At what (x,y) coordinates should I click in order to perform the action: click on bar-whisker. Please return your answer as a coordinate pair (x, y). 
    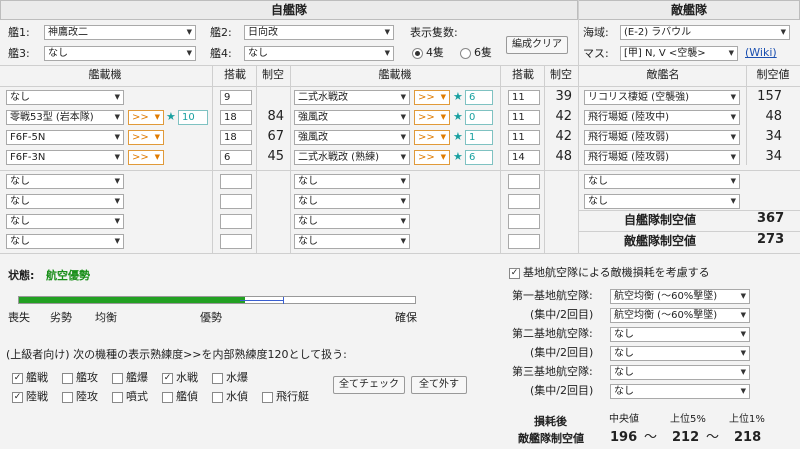
    Looking at the image, I should click on (262, 300).